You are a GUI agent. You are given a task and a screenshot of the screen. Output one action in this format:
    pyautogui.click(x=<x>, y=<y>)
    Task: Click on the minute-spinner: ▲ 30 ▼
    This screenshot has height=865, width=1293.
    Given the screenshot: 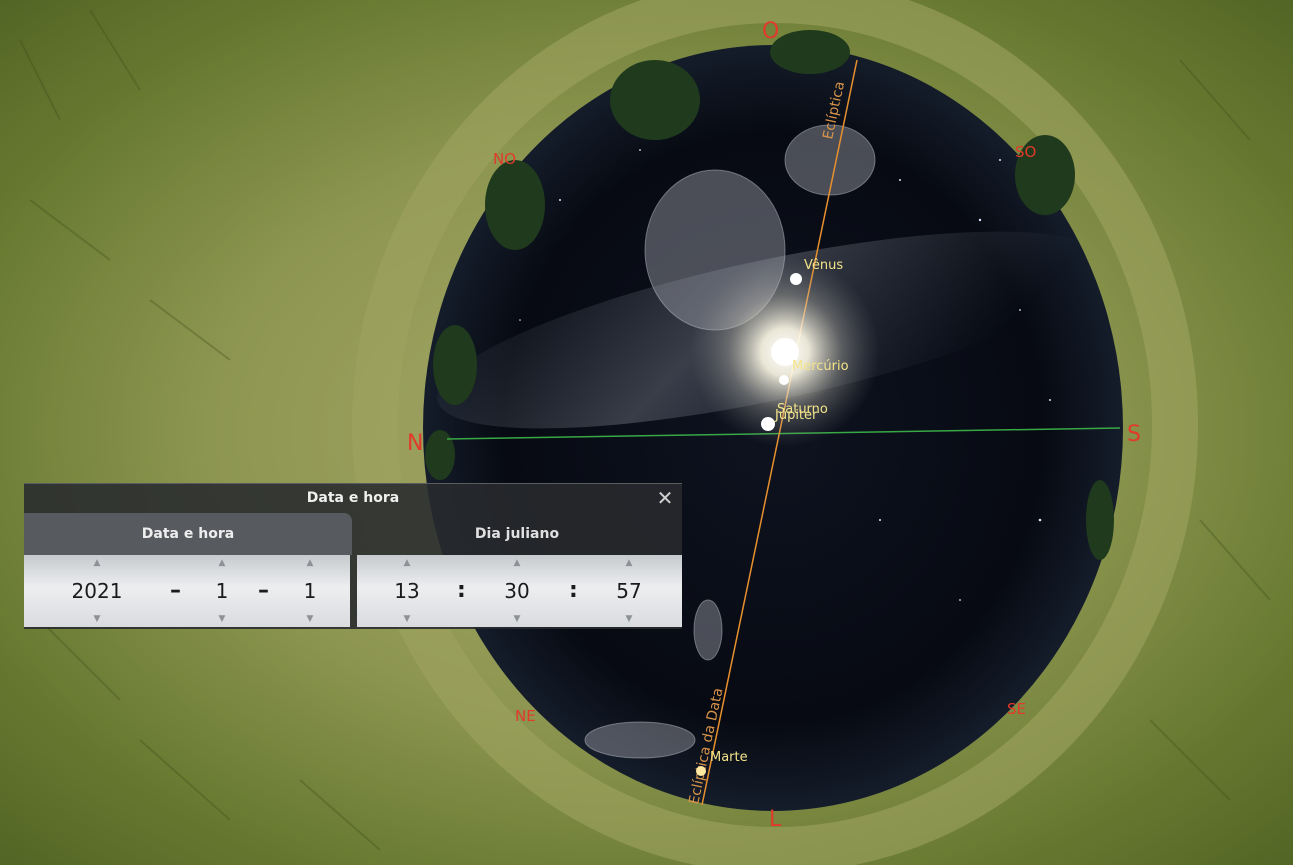 What is the action you would take?
    pyautogui.click(x=517, y=591)
    